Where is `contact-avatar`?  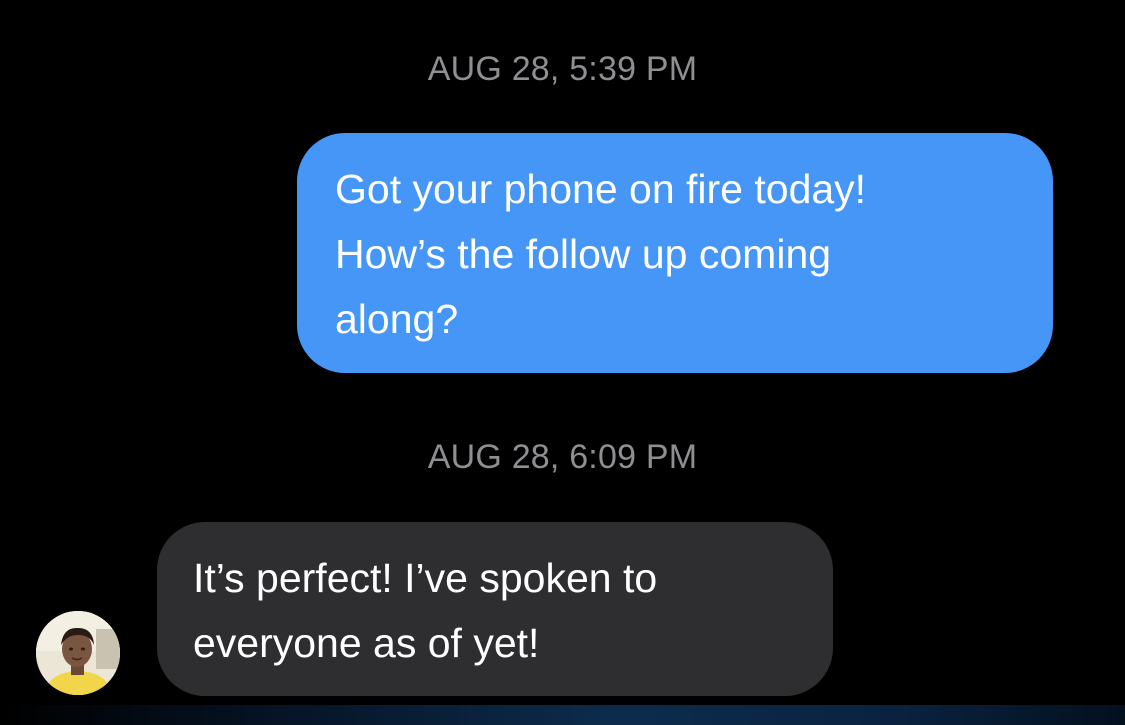
contact-avatar is located at coordinates (78, 653).